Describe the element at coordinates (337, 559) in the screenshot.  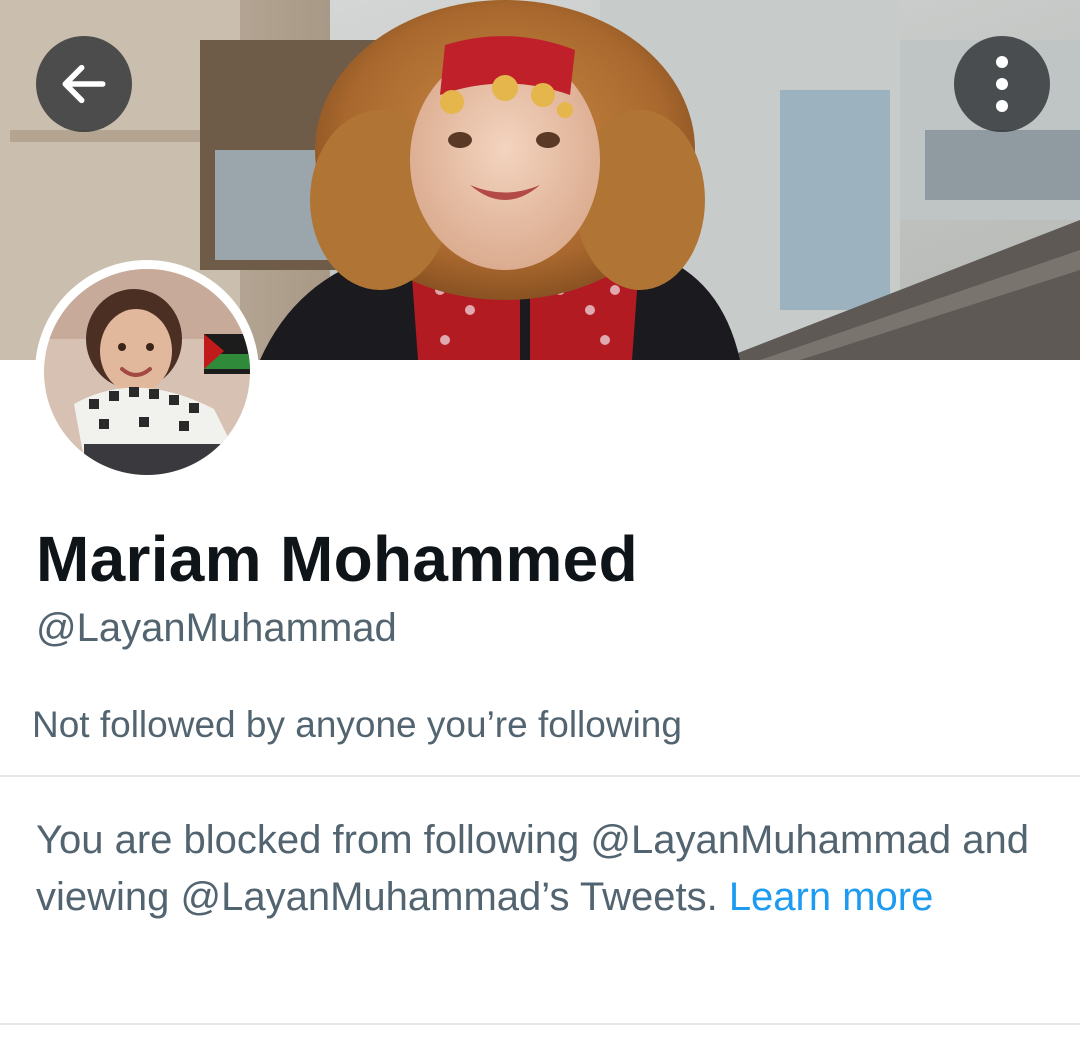
I see `display-name: Mariam Mohammed` at that location.